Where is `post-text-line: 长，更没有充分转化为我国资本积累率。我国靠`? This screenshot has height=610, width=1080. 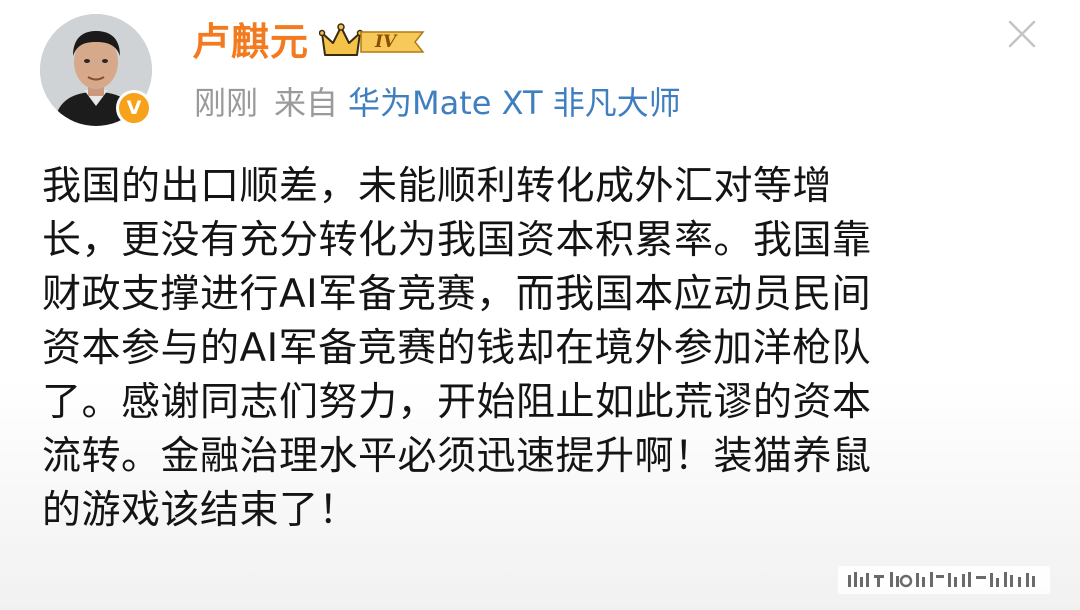 post-text-line: 长，更没有充分转化为我国资本积累率。我国靠 is located at coordinates (457, 240).